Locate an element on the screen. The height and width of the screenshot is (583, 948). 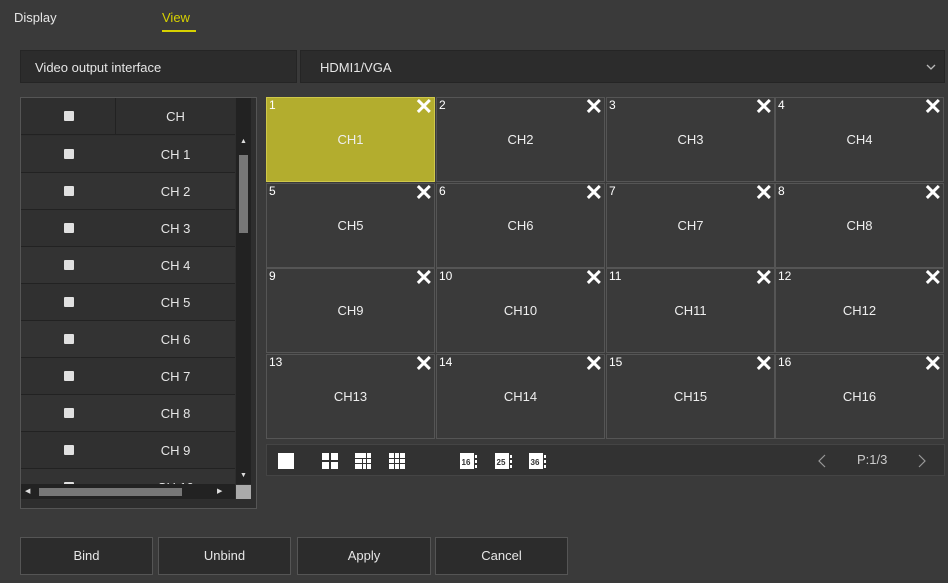
cell-number: 7 is located at coordinates (612, 191).